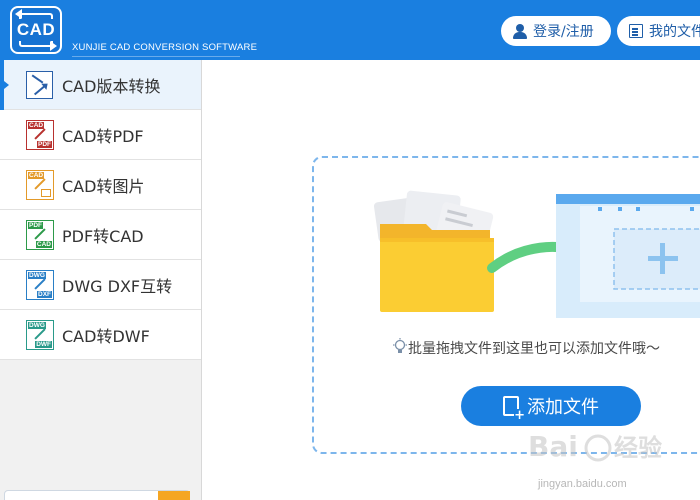 Image resolution: width=700 pixels, height=500 pixels. Describe the element at coordinates (582, 484) in the screenshot. I see `watermark-url: jingyan.baidu.com` at that location.